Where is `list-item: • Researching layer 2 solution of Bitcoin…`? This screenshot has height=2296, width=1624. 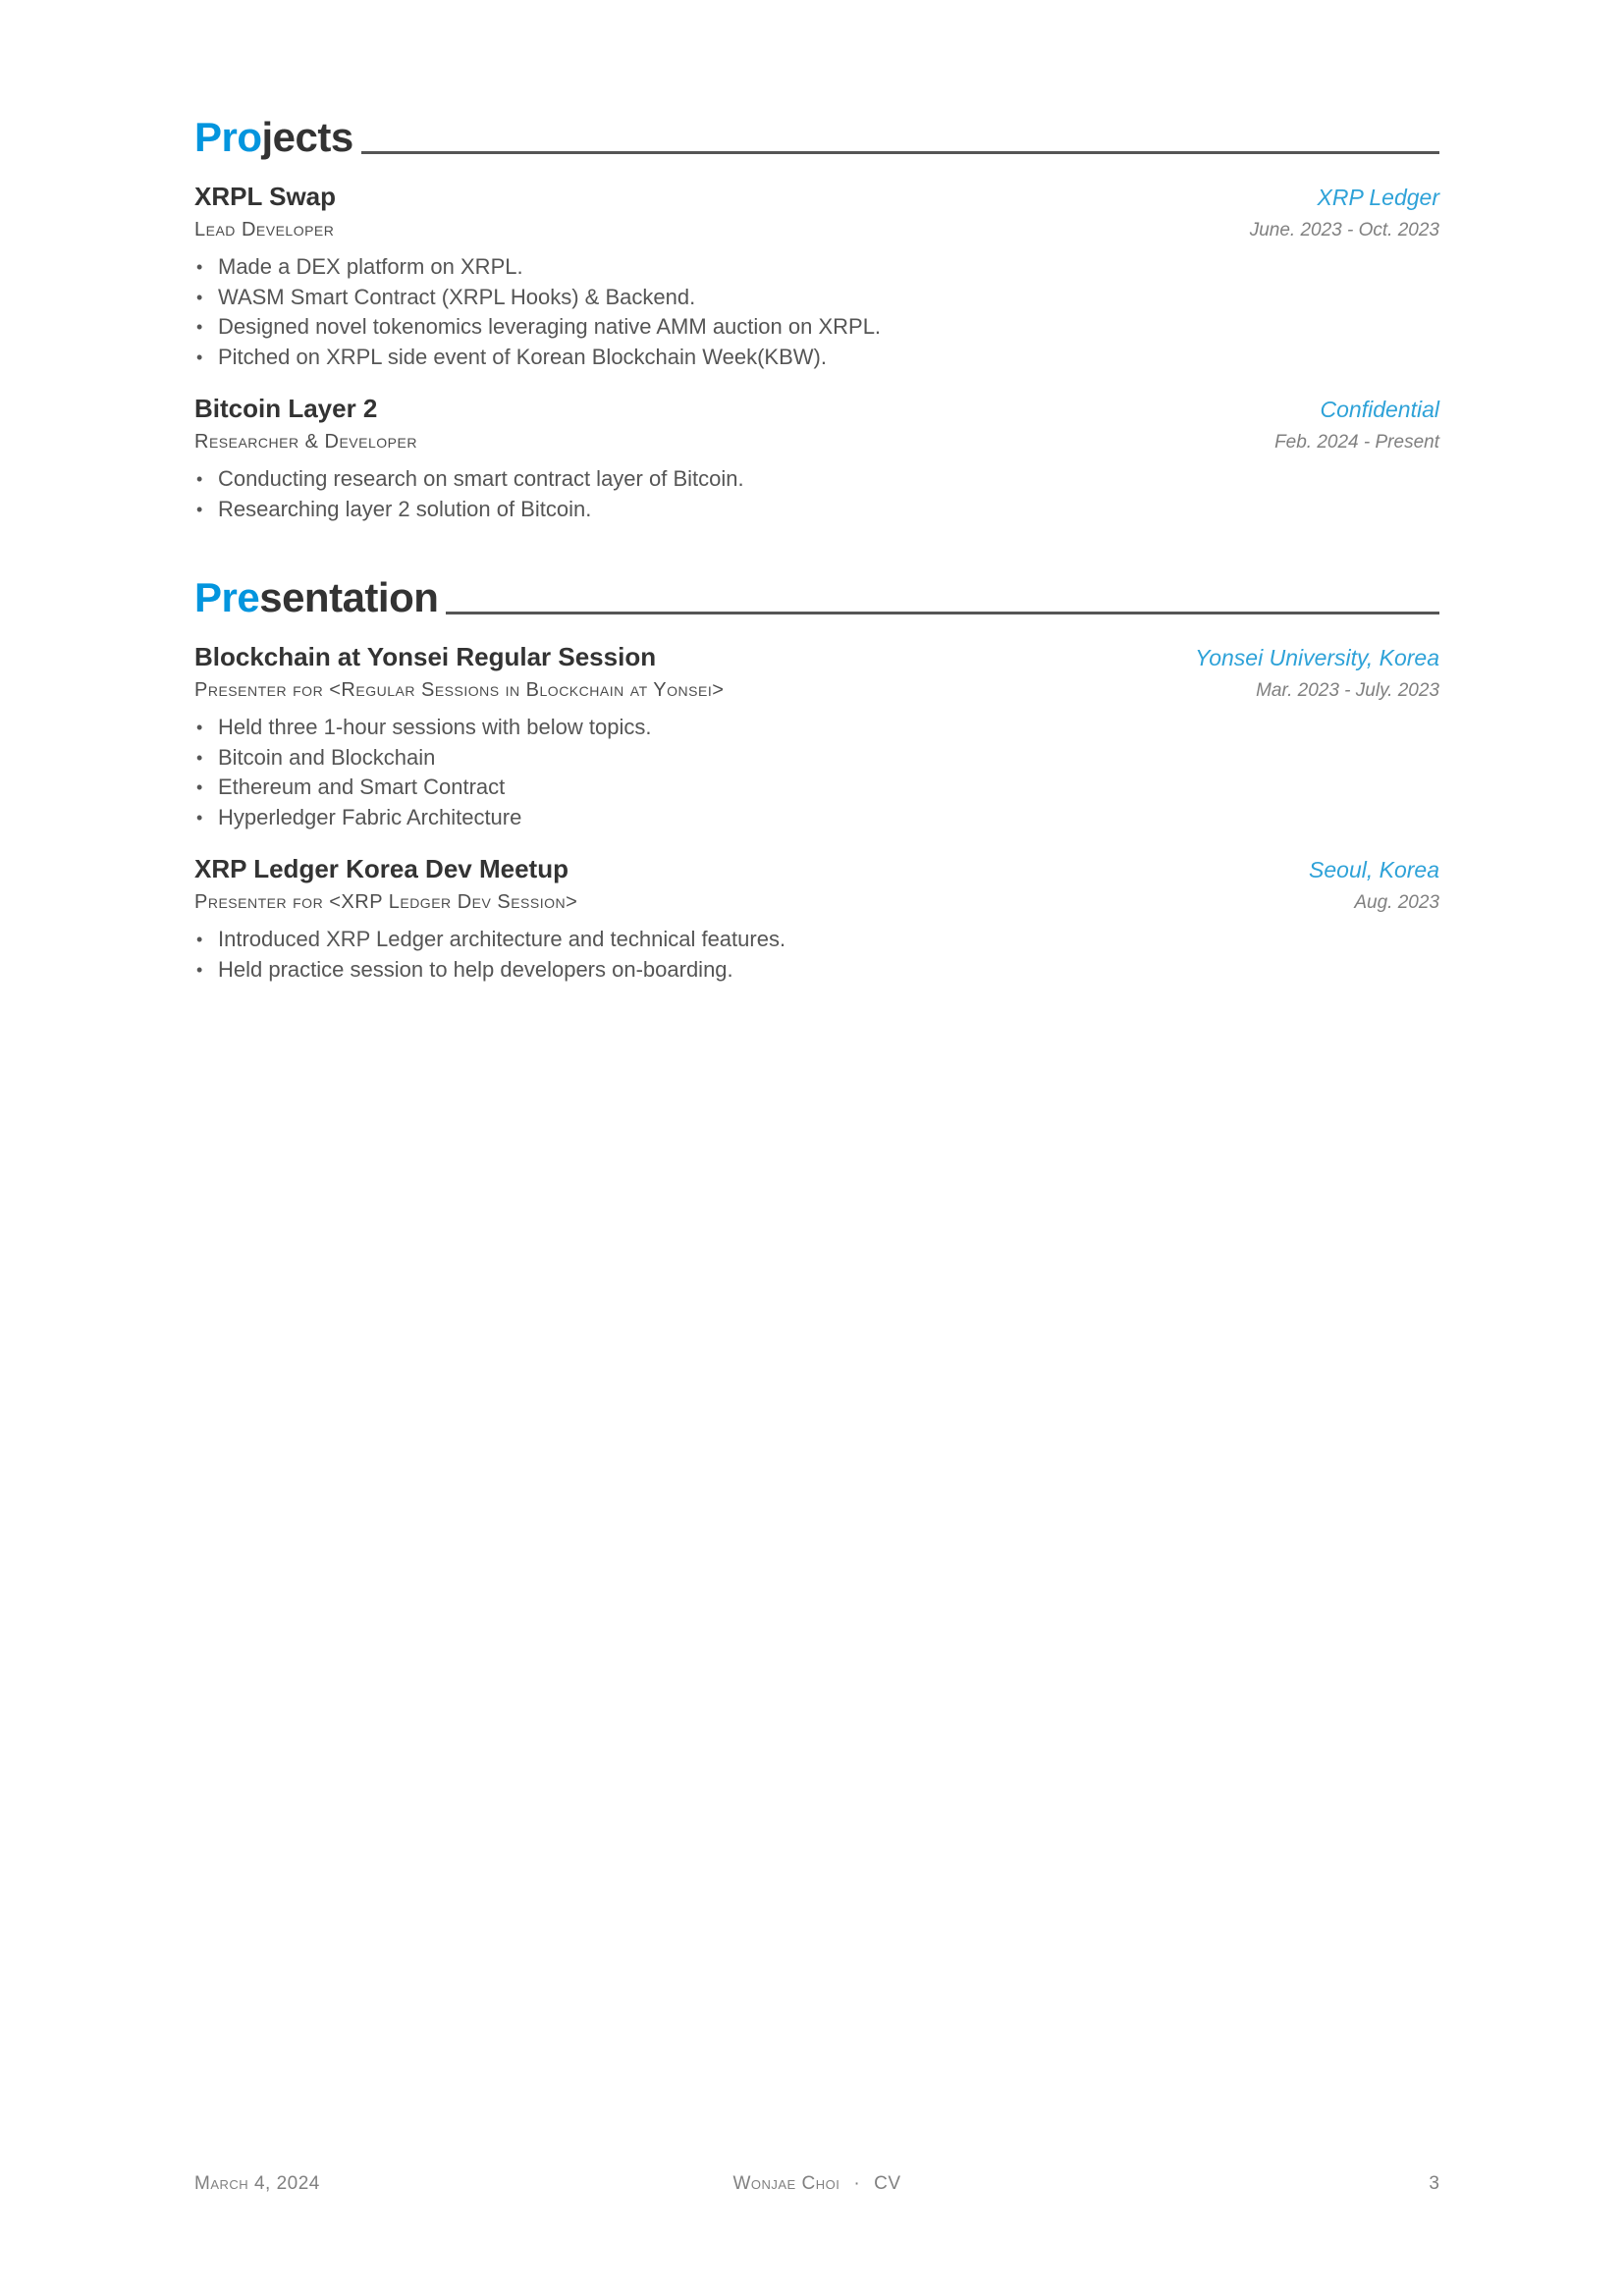
list-item: • Researching layer 2 solution of Bitcoin… is located at coordinates (816, 510).